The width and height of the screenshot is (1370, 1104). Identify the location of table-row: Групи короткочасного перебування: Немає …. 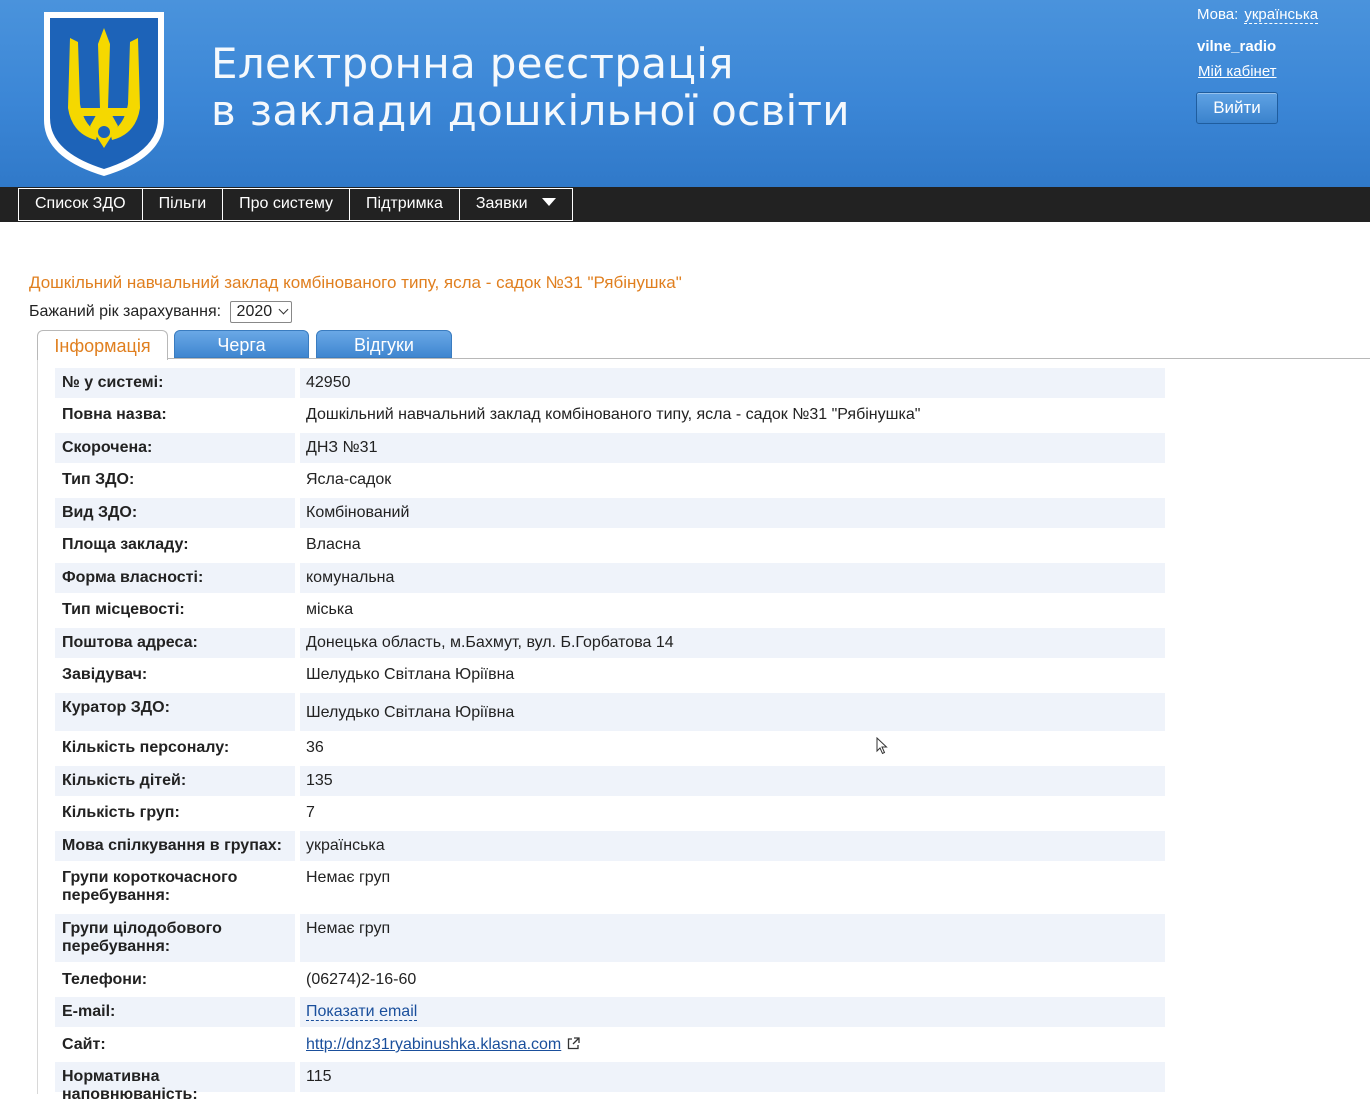
(610, 887).